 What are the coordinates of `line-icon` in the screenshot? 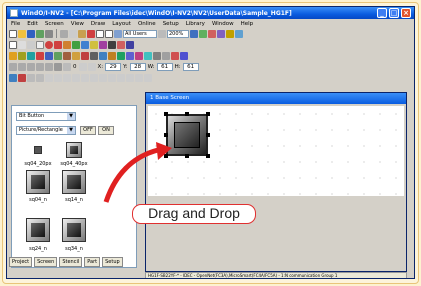 It's located at (22, 44).